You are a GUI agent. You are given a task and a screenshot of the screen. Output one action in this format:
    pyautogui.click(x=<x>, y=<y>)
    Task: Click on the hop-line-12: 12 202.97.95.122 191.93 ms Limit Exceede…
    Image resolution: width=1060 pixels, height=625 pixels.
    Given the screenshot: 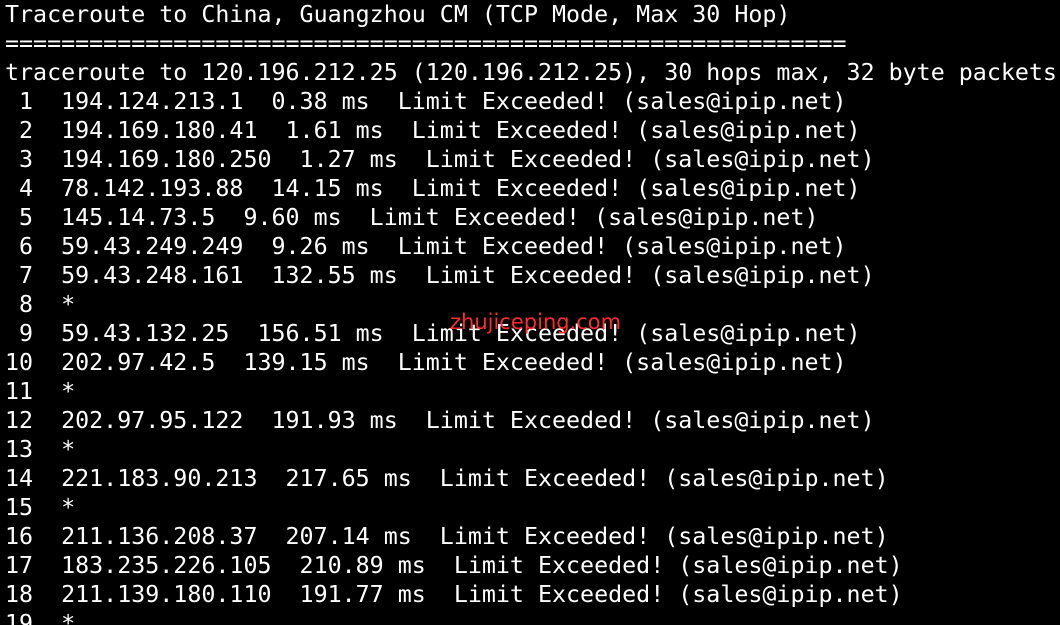 What is the action you would take?
    pyautogui.click(x=440, y=420)
    